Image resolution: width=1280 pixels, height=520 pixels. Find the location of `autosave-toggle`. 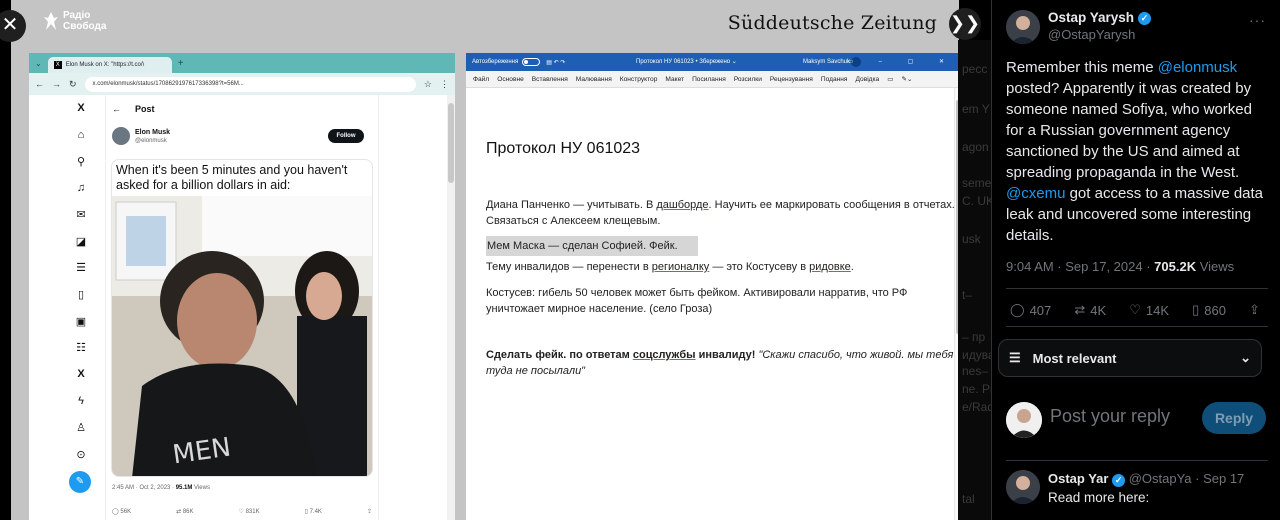

autosave-toggle is located at coordinates (531, 62).